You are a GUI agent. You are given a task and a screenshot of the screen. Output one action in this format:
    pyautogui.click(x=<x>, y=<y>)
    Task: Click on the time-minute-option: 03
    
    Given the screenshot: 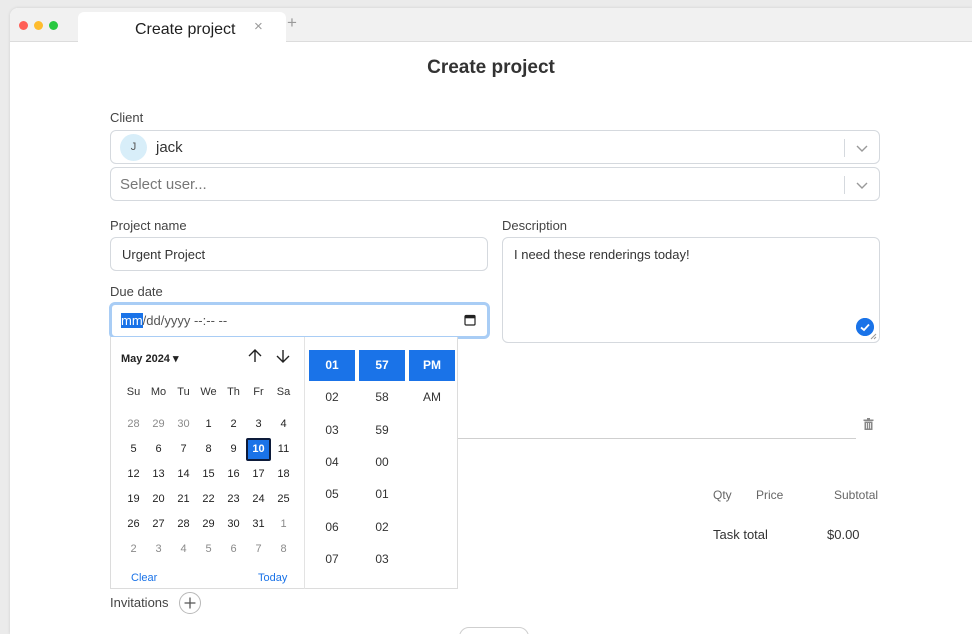 What is the action you would take?
    pyautogui.click(x=382, y=559)
    